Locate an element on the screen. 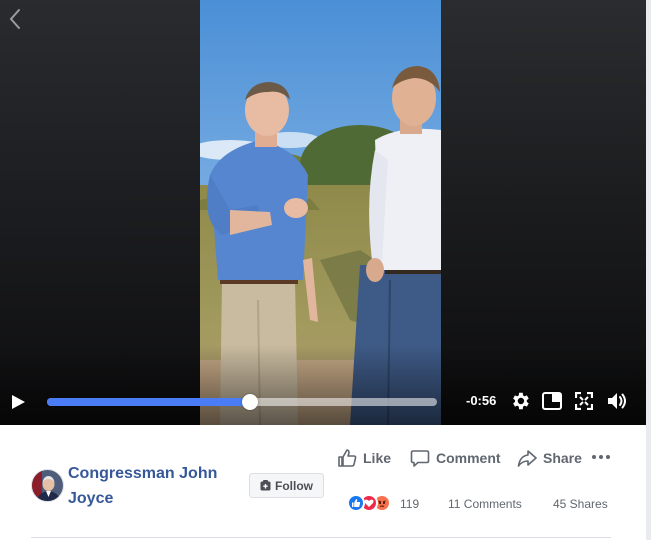 The height and width of the screenshot is (540, 651). comment-button: Comment is located at coordinates (455, 458).